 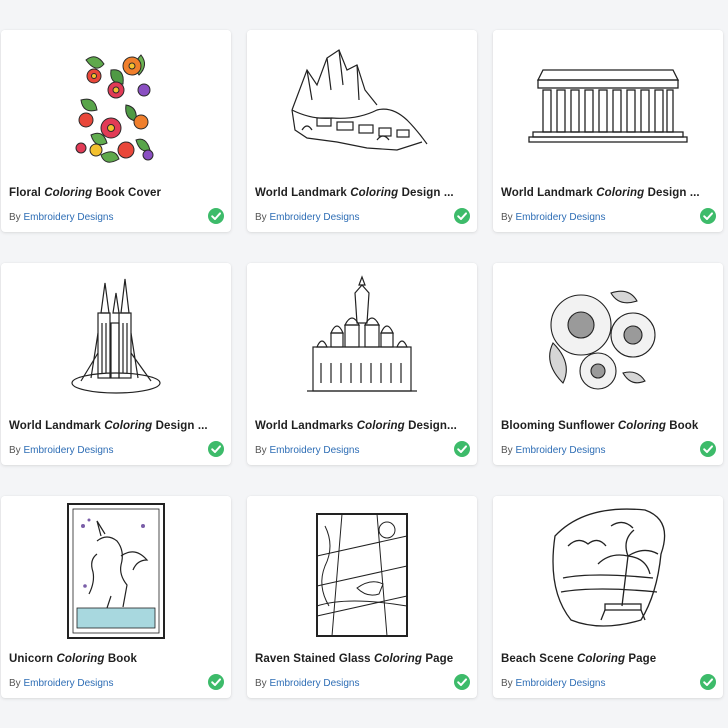 I want to click on beach-scene-illustration, so click(x=609, y=567).